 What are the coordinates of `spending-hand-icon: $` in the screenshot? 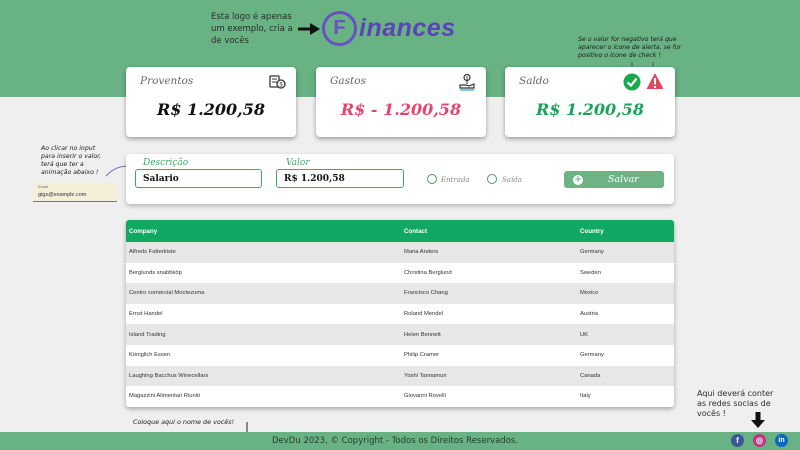 It's located at (467, 82).